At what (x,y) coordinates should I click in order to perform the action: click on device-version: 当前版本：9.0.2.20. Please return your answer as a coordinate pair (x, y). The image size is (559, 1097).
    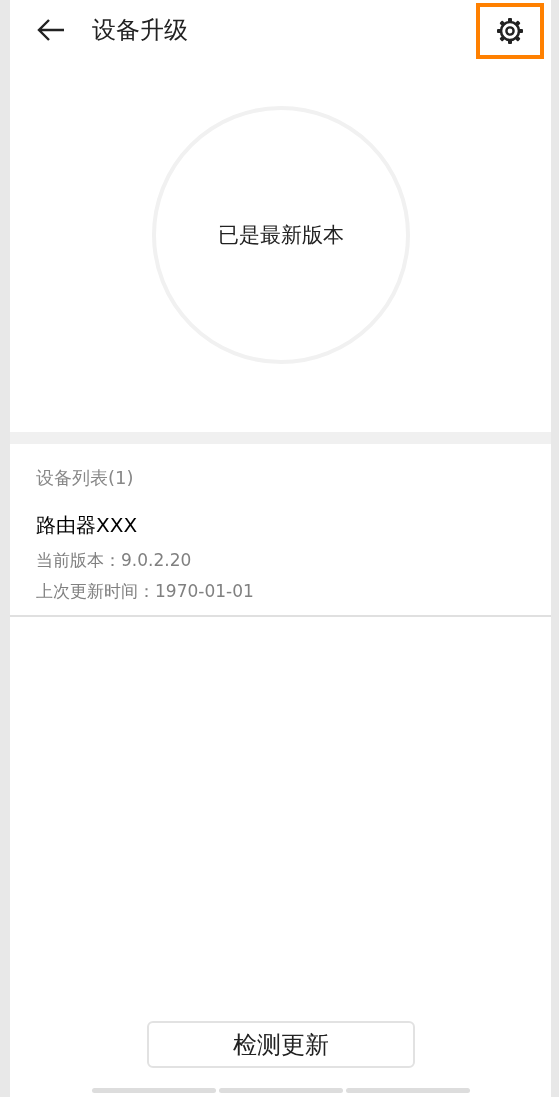
    Looking at the image, I should click on (114, 560).